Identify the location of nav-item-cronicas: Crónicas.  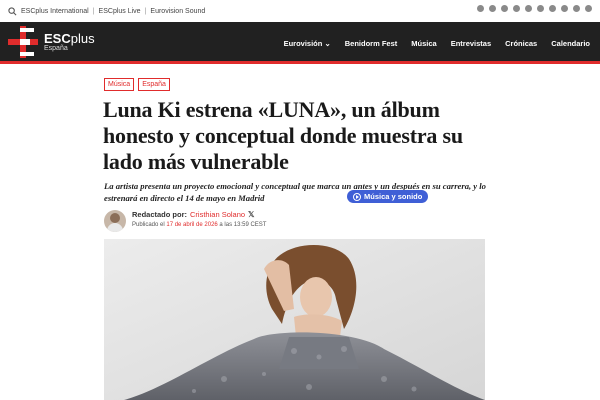
(521, 43).